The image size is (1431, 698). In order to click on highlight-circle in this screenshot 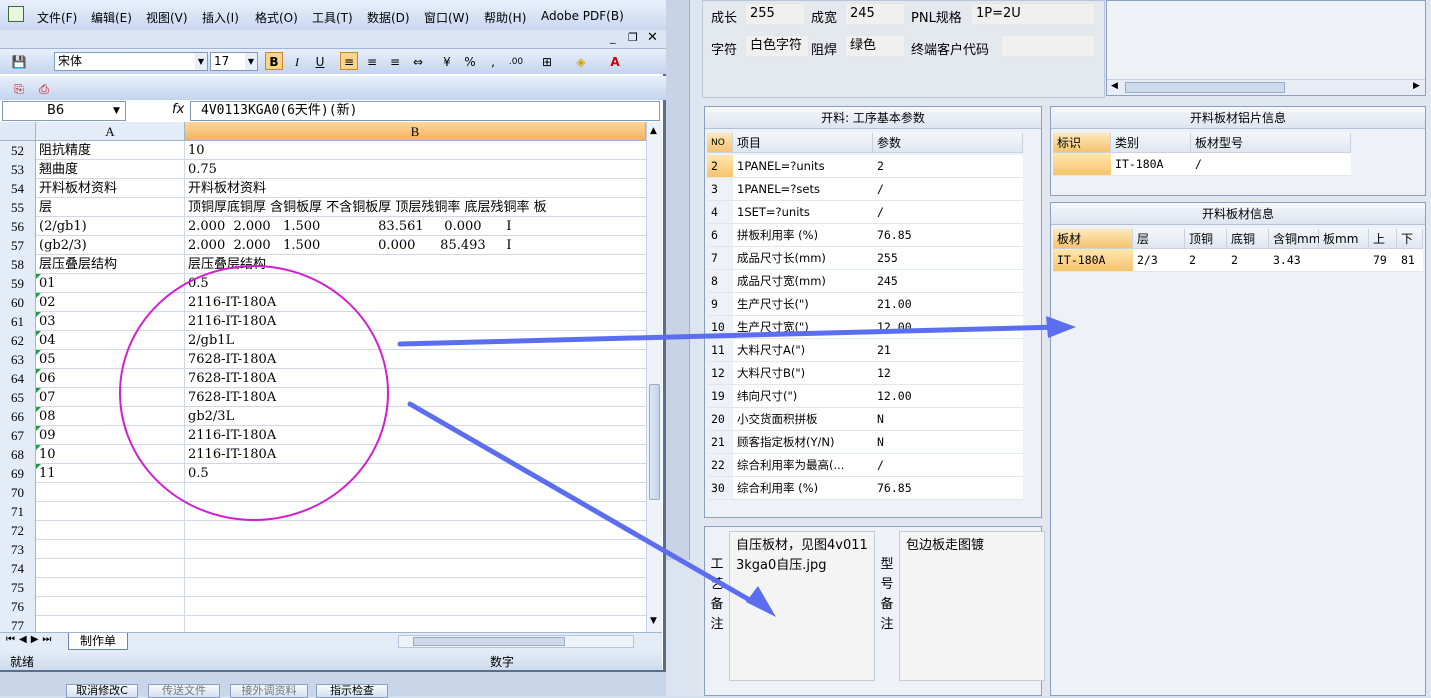, I will do `click(254, 393)`.